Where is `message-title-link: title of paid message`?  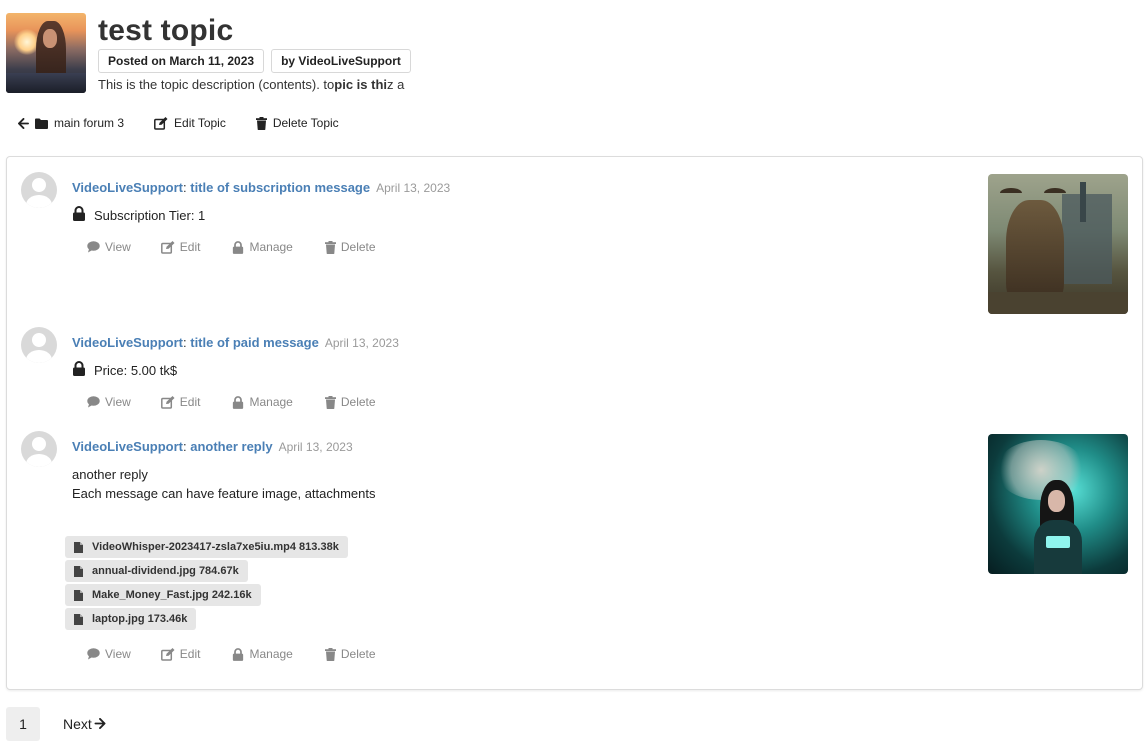 message-title-link: title of paid message is located at coordinates (254, 342).